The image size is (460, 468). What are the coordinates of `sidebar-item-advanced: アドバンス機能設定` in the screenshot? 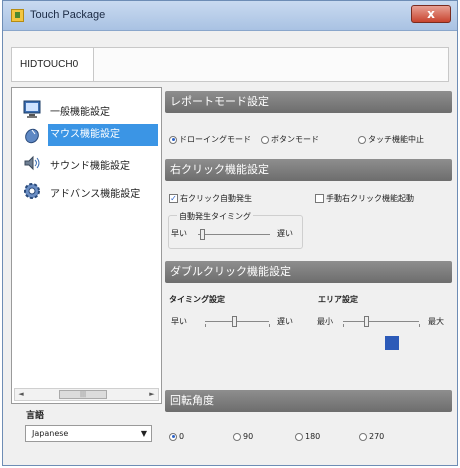 It's located at (88, 191).